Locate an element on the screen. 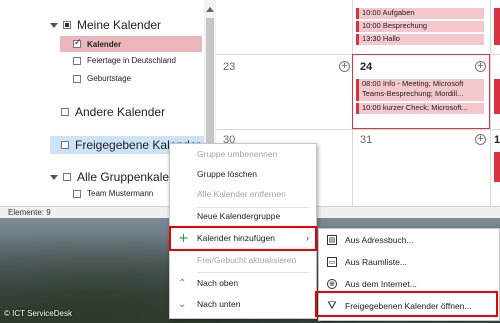 The width and height of the screenshot is (500, 323). calendar-event: 13:30 Hallo is located at coordinates (420, 39).